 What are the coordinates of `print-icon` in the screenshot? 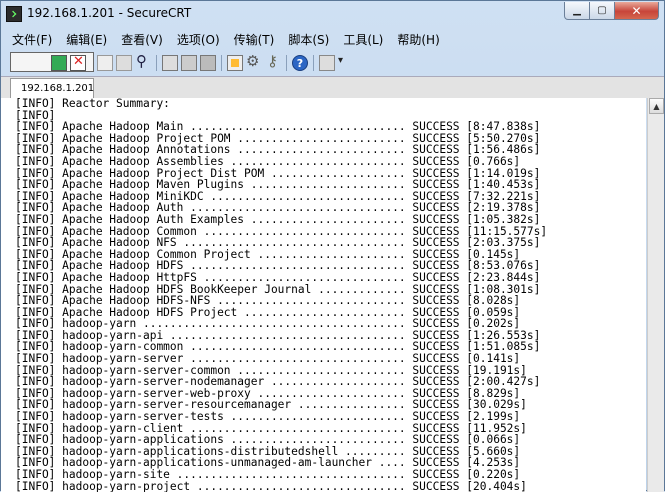 It's located at (170, 63).